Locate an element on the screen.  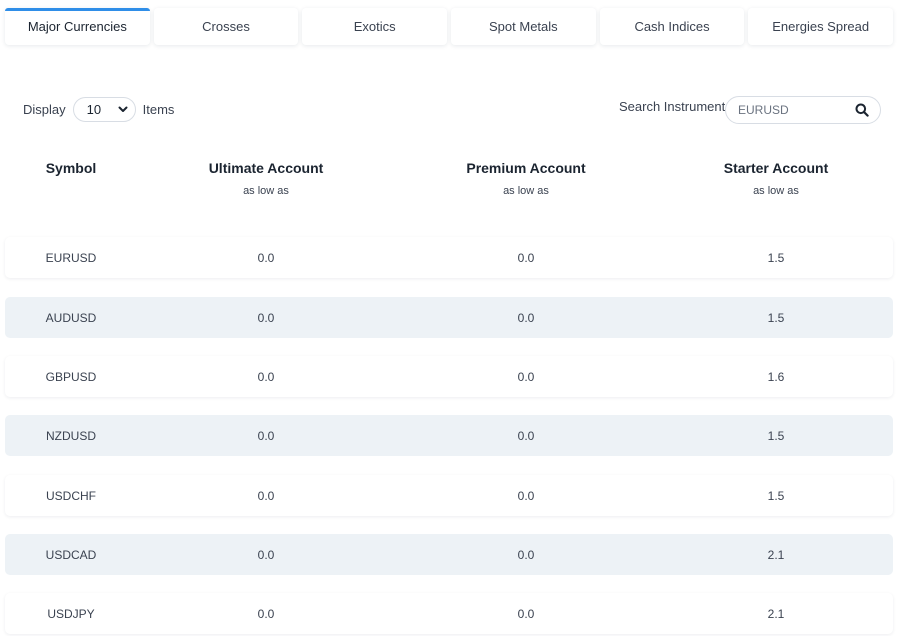
display-label: Display is located at coordinates (44, 109).